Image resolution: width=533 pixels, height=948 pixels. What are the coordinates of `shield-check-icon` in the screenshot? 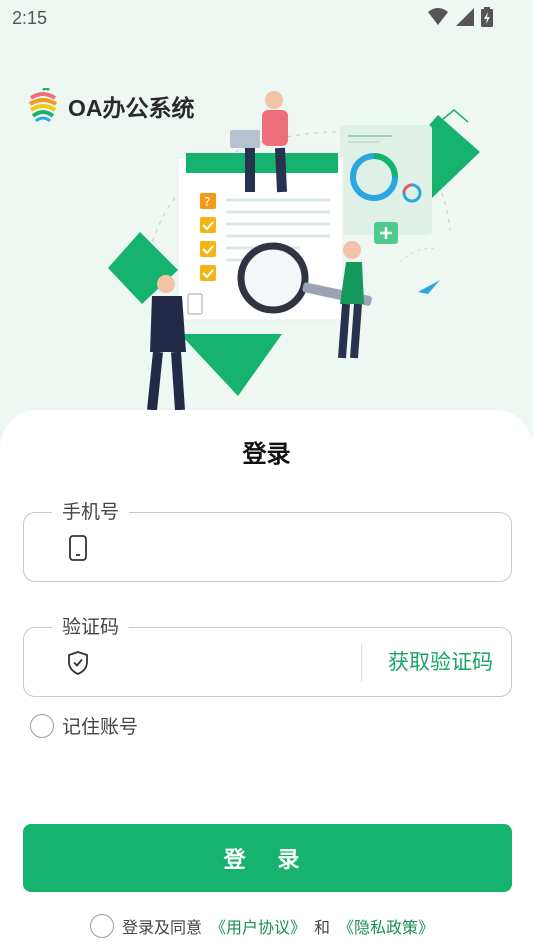 It's located at (78, 663).